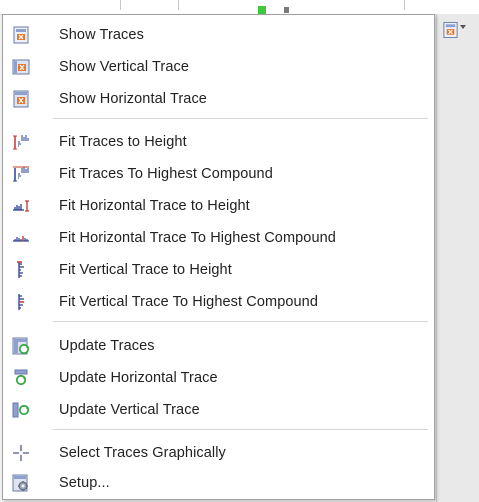  I want to click on menu-item-label: Fit Vertical Trace to Height, so click(145, 270).